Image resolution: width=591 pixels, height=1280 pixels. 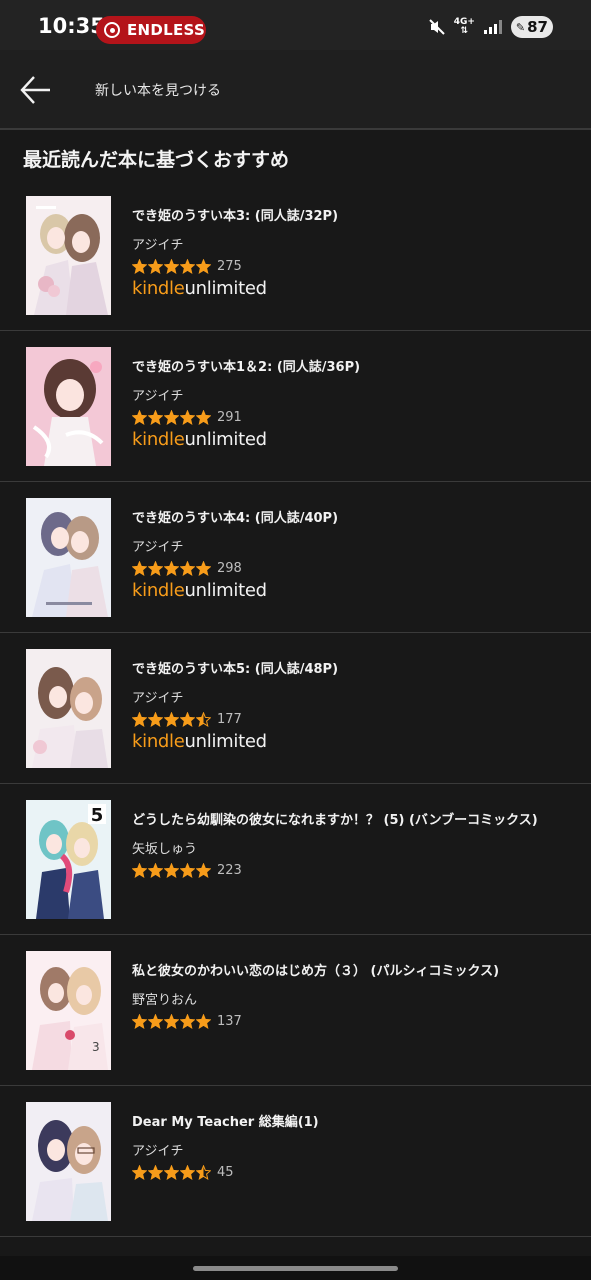 I want to click on battery-indicator: ✎ 87, so click(x=531, y=27).